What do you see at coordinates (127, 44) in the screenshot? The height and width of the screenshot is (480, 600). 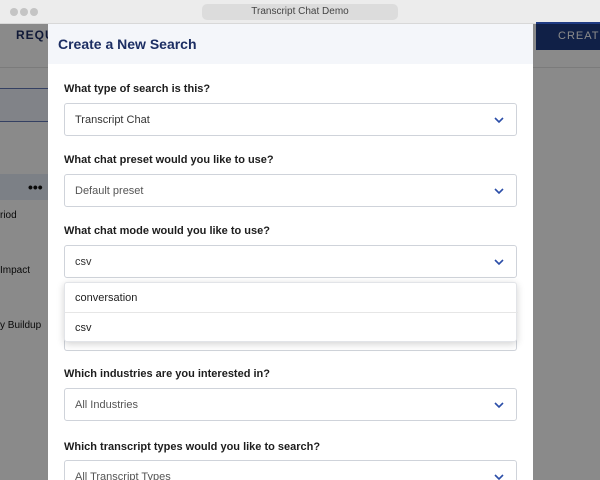 I see `modal-title: Create a New Search` at bounding box center [127, 44].